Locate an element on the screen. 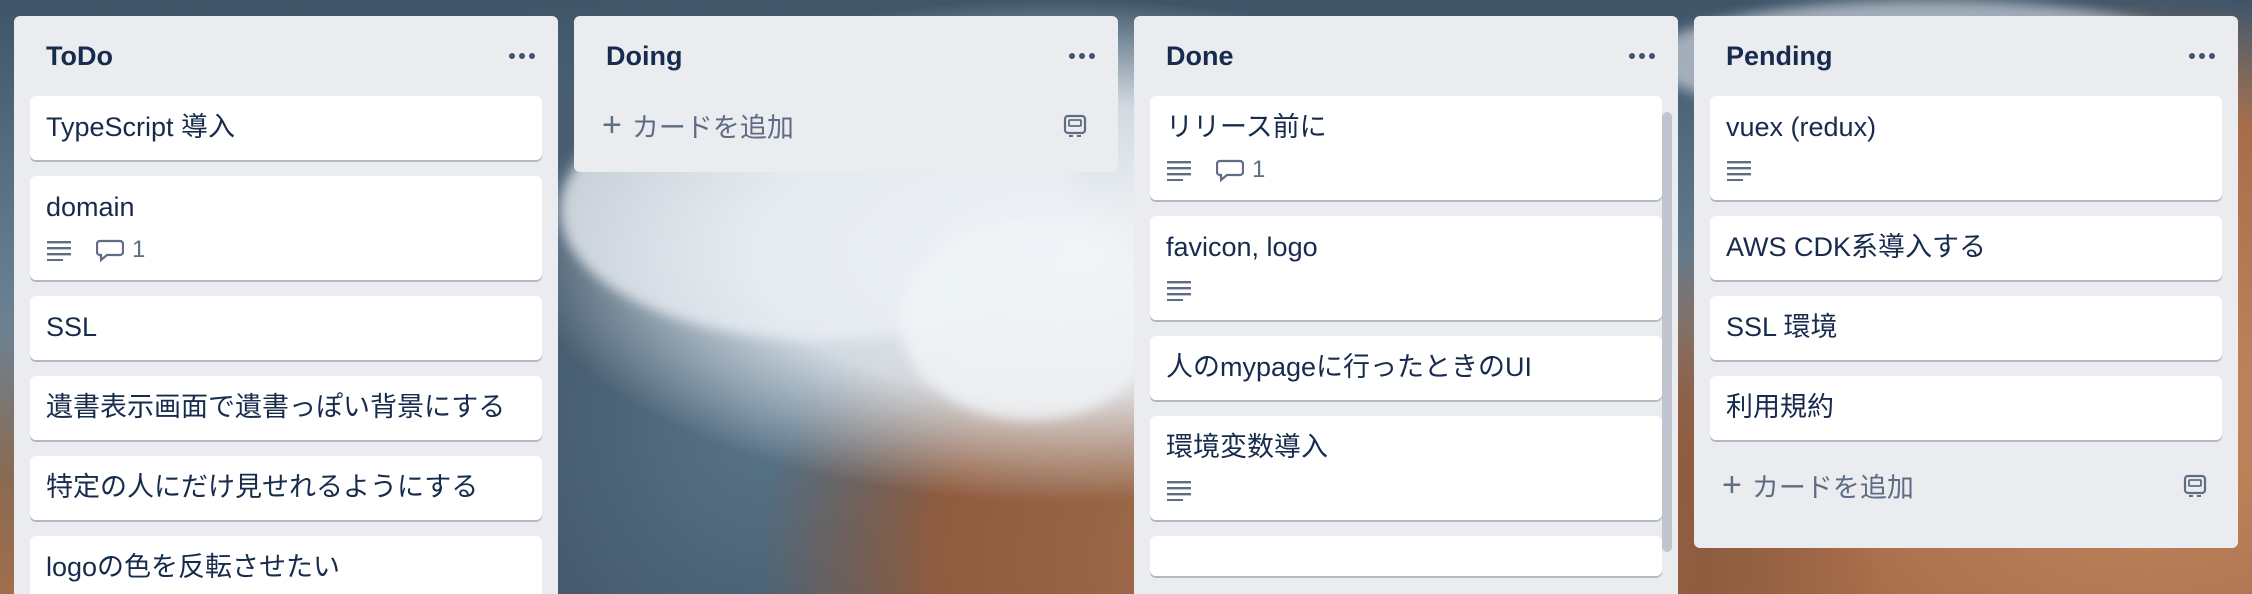  card-title: 人のmypageに行ったときのUI is located at coordinates (1349, 367).